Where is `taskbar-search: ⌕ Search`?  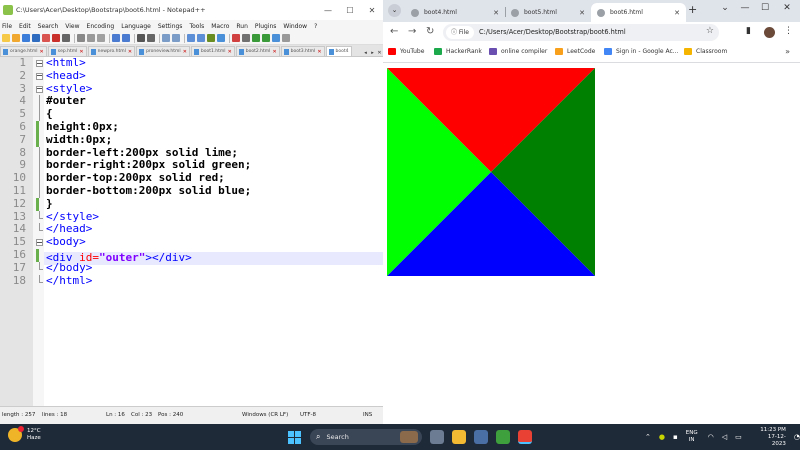 taskbar-search: ⌕ Search is located at coordinates (366, 437).